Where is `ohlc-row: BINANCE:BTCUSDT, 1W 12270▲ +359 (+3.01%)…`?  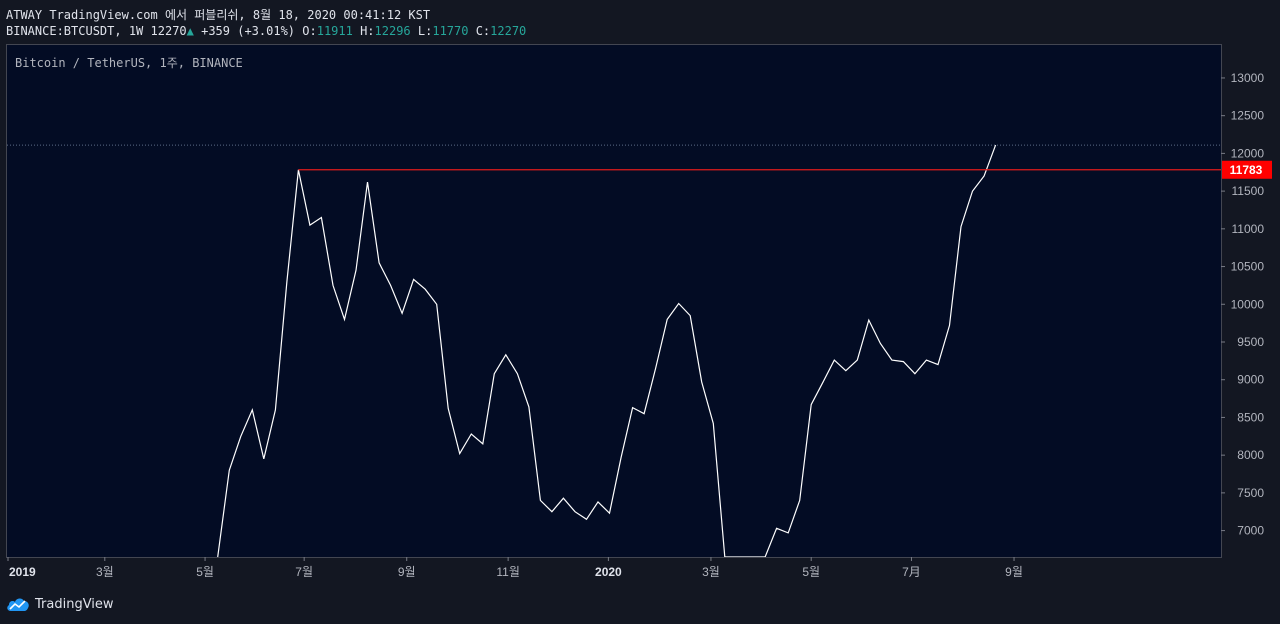
ohlc-row: BINANCE:BTCUSDT, 1W 12270▲ +359 (+3.01%)… is located at coordinates (266, 31).